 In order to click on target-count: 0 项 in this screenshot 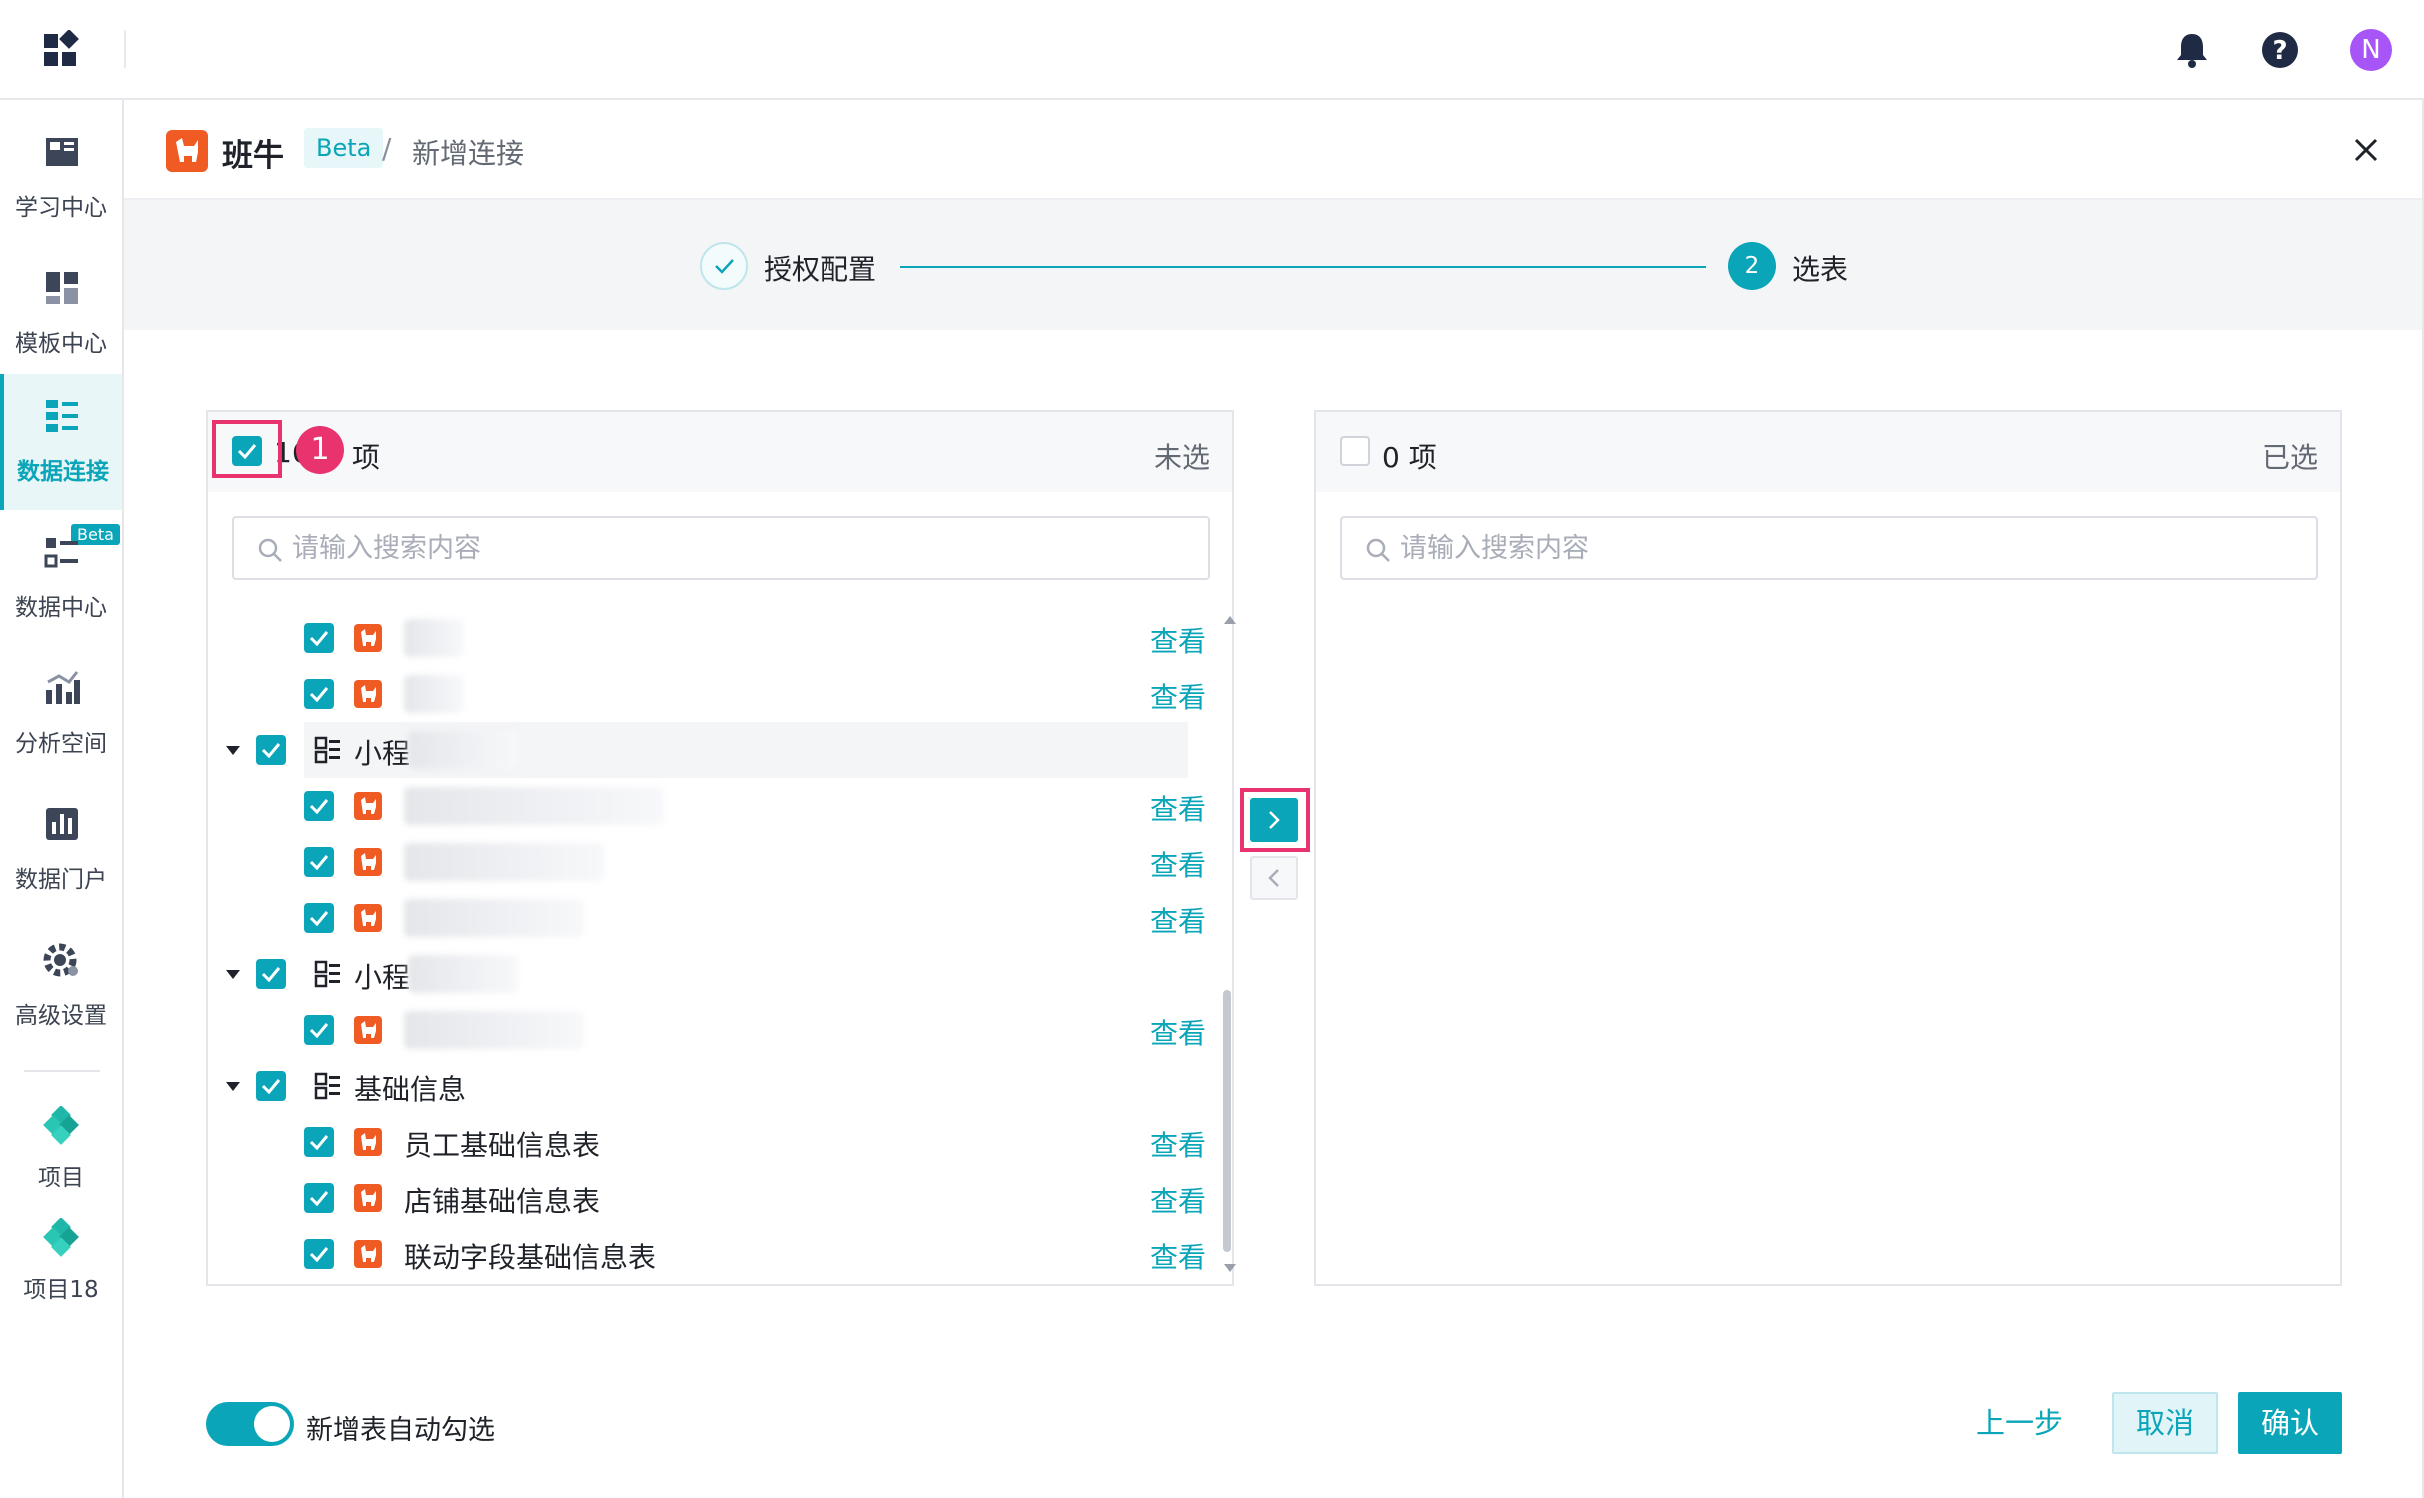, I will do `click(1409, 457)`.